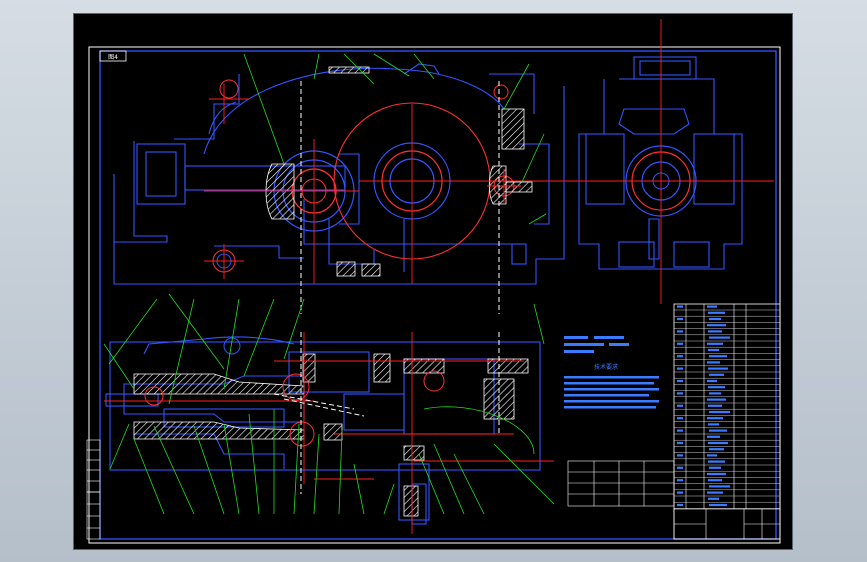  I want to click on tech-notes-title: 技术要求, so click(606, 367).